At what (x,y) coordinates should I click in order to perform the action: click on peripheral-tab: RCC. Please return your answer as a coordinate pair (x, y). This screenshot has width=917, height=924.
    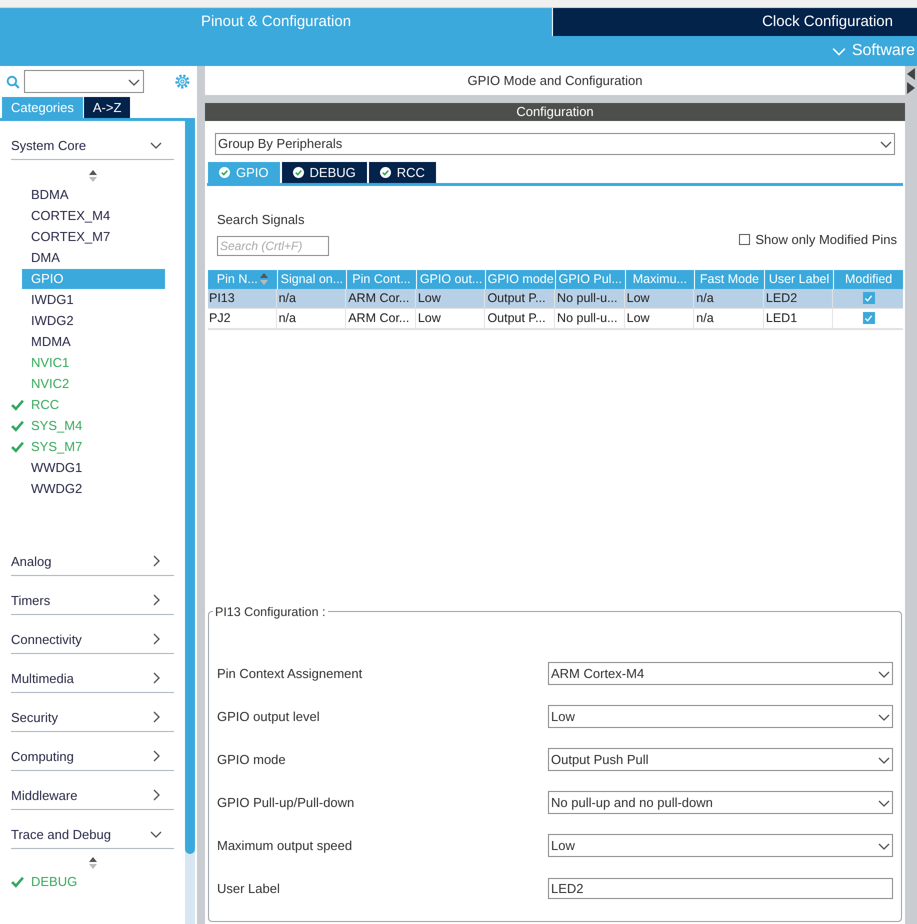
    Looking at the image, I should click on (402, 172).